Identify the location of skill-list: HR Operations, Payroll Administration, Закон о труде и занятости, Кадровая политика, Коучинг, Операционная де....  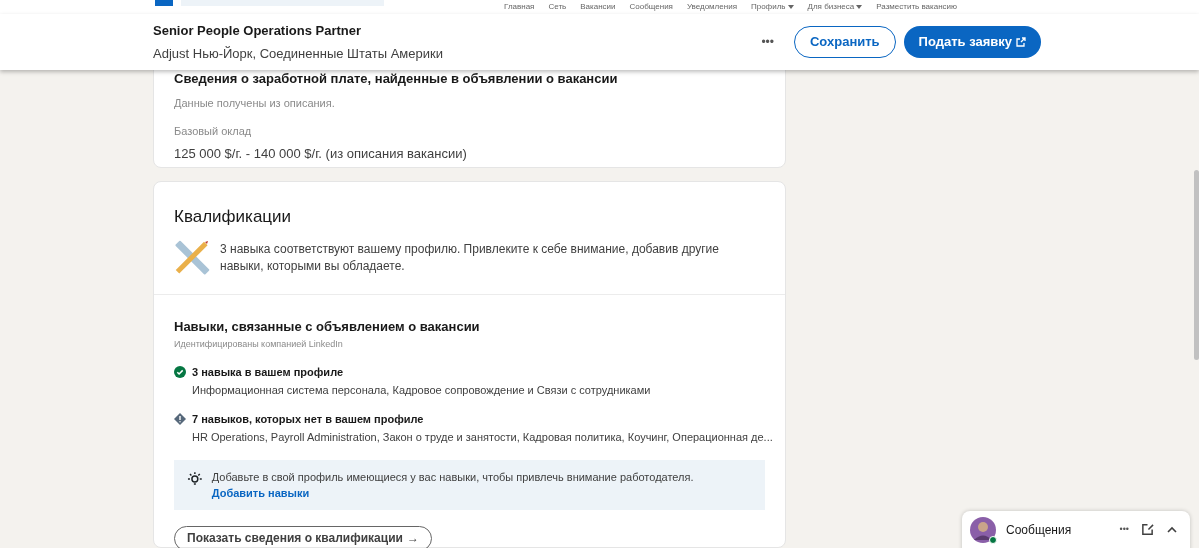
(482, 437).